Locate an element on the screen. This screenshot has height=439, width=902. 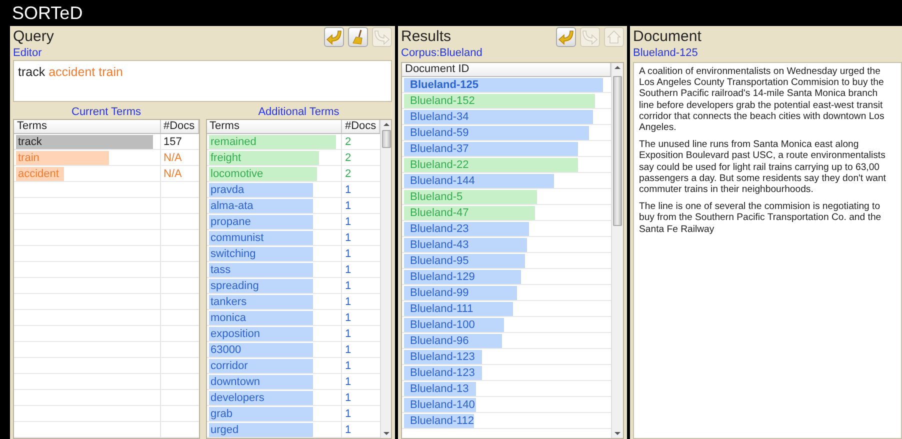
editor-label: Editor is located at coordinates (28, 53).